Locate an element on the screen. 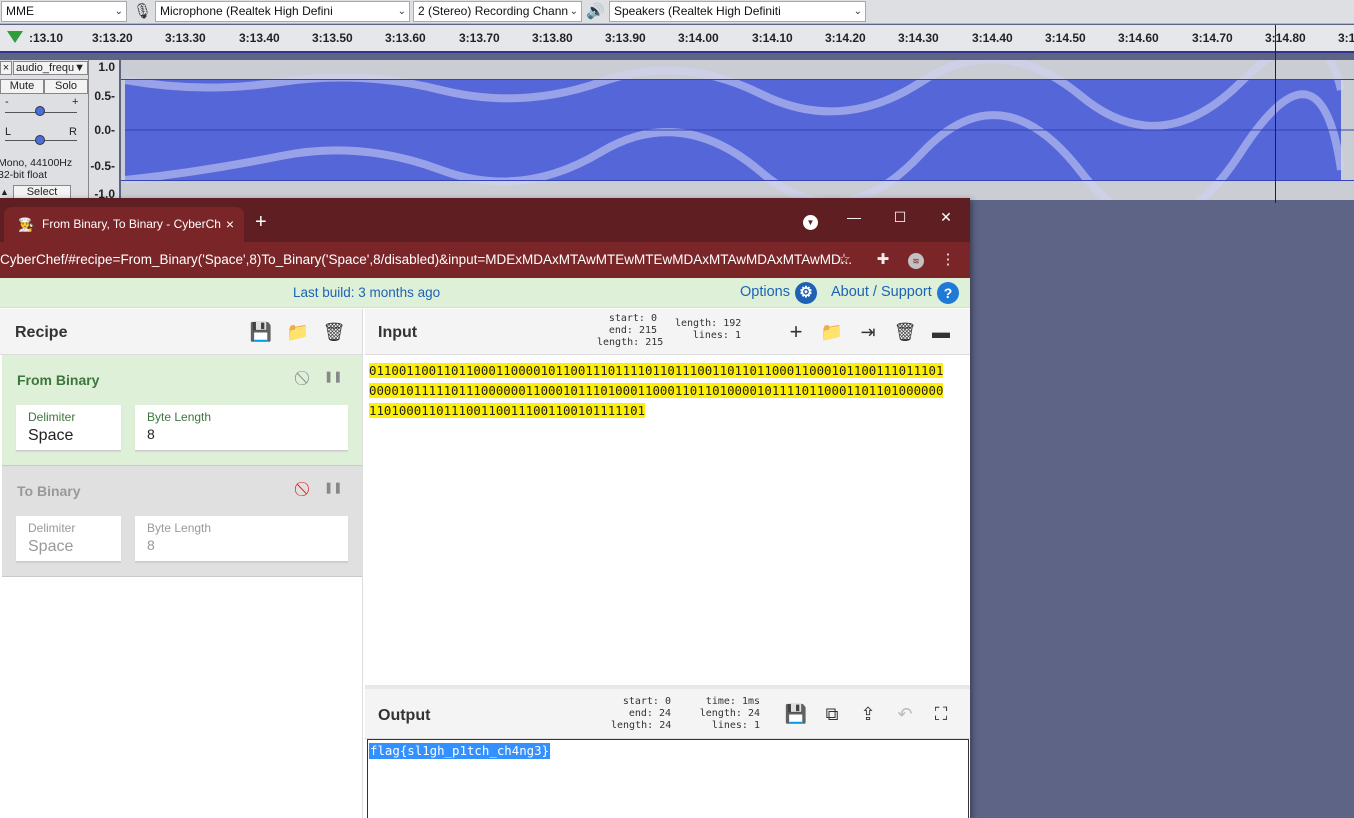 This screenshot has width=1354, height=818. browser-menu-icon: ⋮ is located at coordinates (948, 260).